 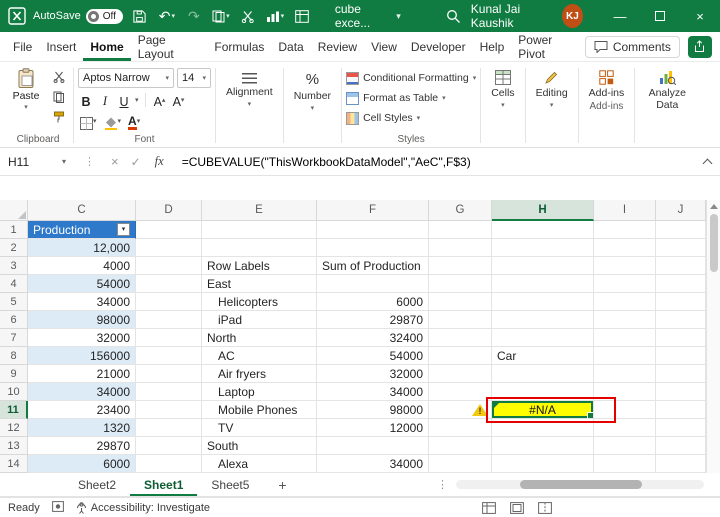 I want to click on redo-button: ↷, so click(x=194, y=16).